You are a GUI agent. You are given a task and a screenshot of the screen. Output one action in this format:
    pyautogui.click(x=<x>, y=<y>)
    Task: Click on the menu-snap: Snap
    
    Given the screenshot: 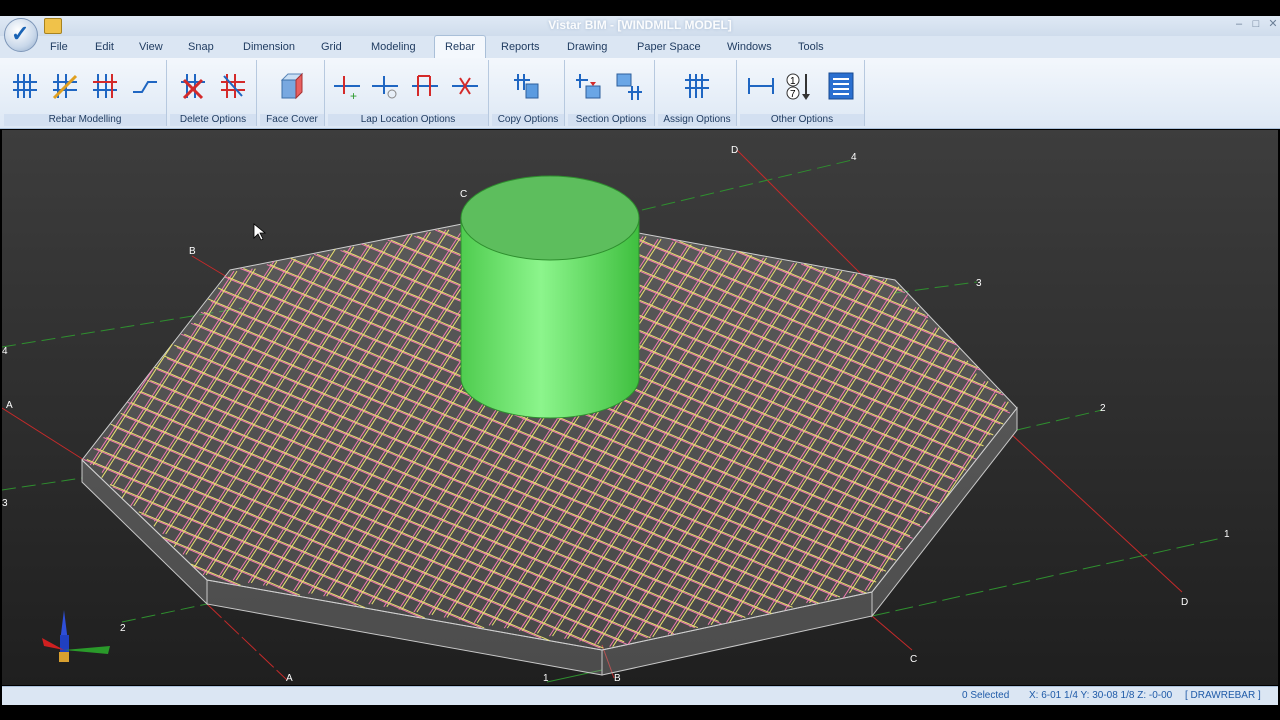 What is the action you would take?
    pyautogui.click(x=201, y=47)
    